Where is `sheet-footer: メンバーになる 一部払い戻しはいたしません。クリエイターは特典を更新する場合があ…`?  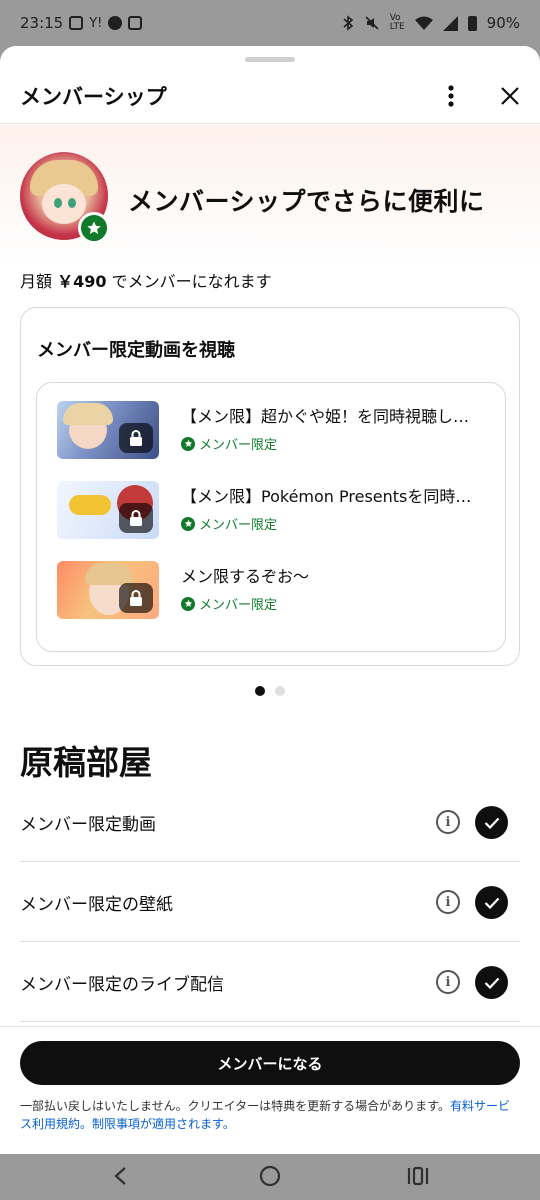 sheet-footer: メンバーになる 一部払い戻しはいたしません。クリエイターは特典を更新する場合があ… is located at coordinates (270, 1090).